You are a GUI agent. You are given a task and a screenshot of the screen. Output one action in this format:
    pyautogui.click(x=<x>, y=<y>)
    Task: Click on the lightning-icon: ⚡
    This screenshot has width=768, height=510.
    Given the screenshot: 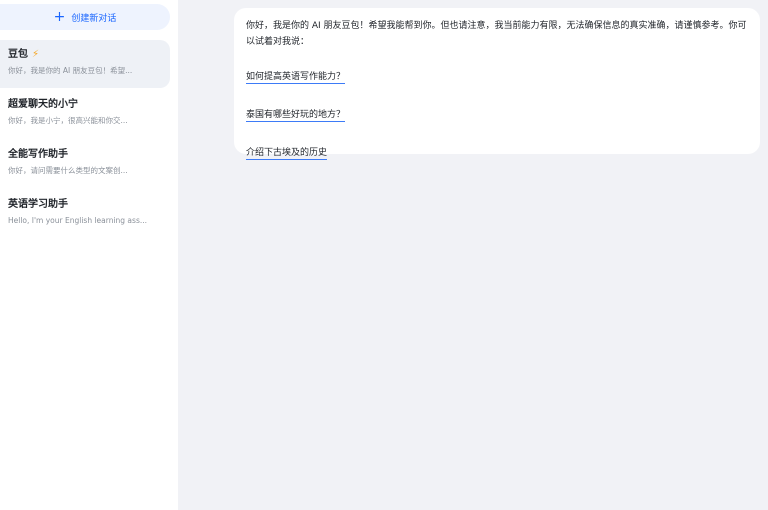 What is the action you would take?
    pyautogui.click(x=36, y=54)
    